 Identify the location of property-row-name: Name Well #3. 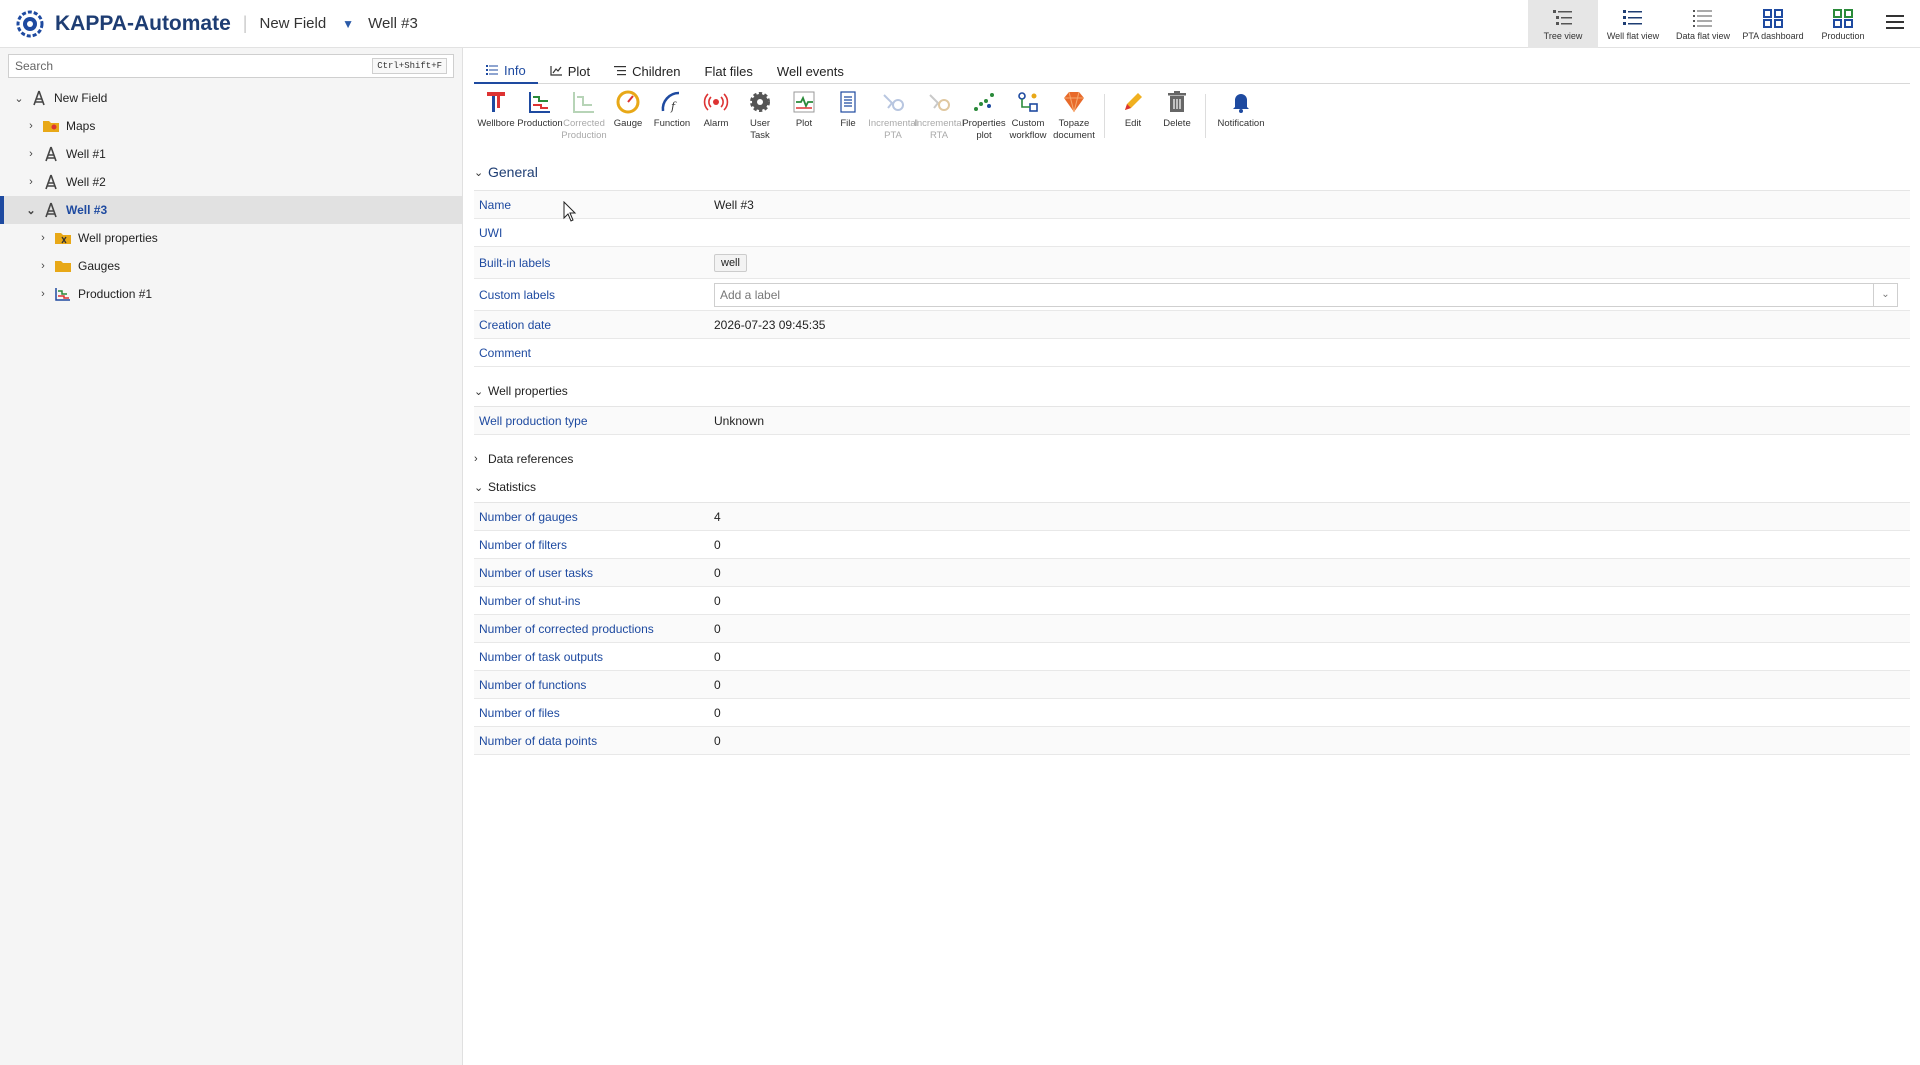
(1192, 205).